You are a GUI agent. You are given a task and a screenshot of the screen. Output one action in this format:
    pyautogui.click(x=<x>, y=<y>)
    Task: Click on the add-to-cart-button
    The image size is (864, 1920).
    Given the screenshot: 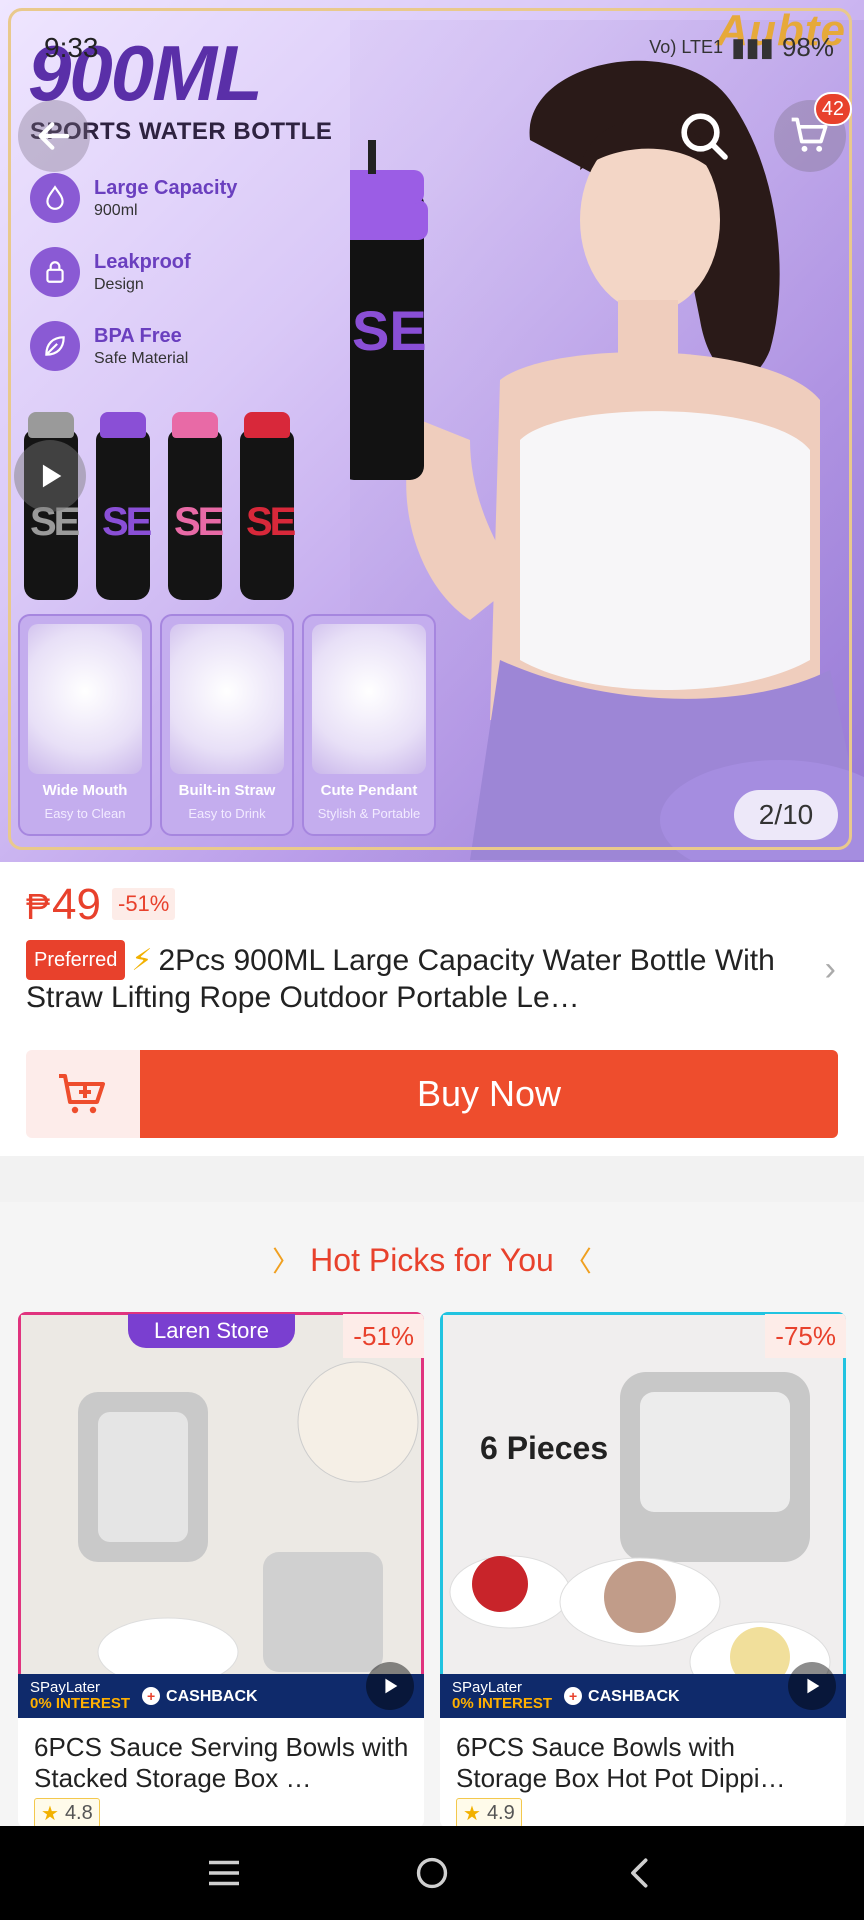 What is the action you would take?
    pyautogui.click(x=83, y=1094)
    